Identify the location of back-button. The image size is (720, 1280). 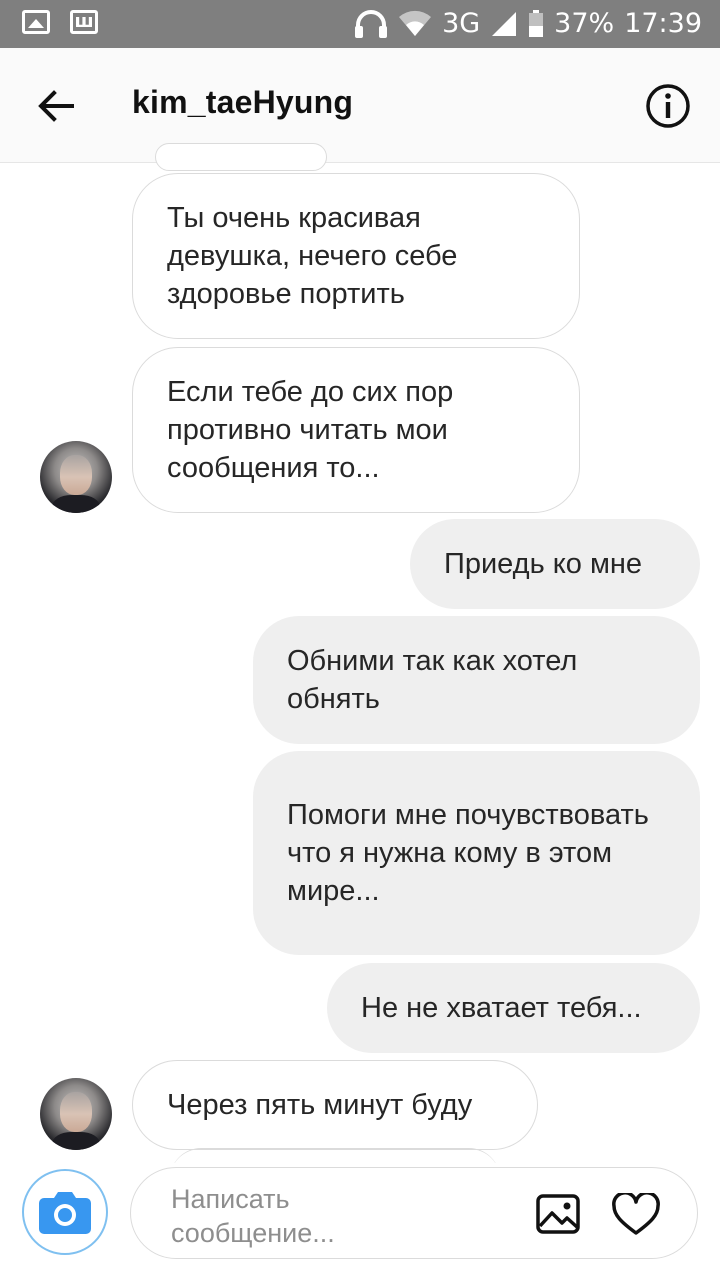
(56, 106).